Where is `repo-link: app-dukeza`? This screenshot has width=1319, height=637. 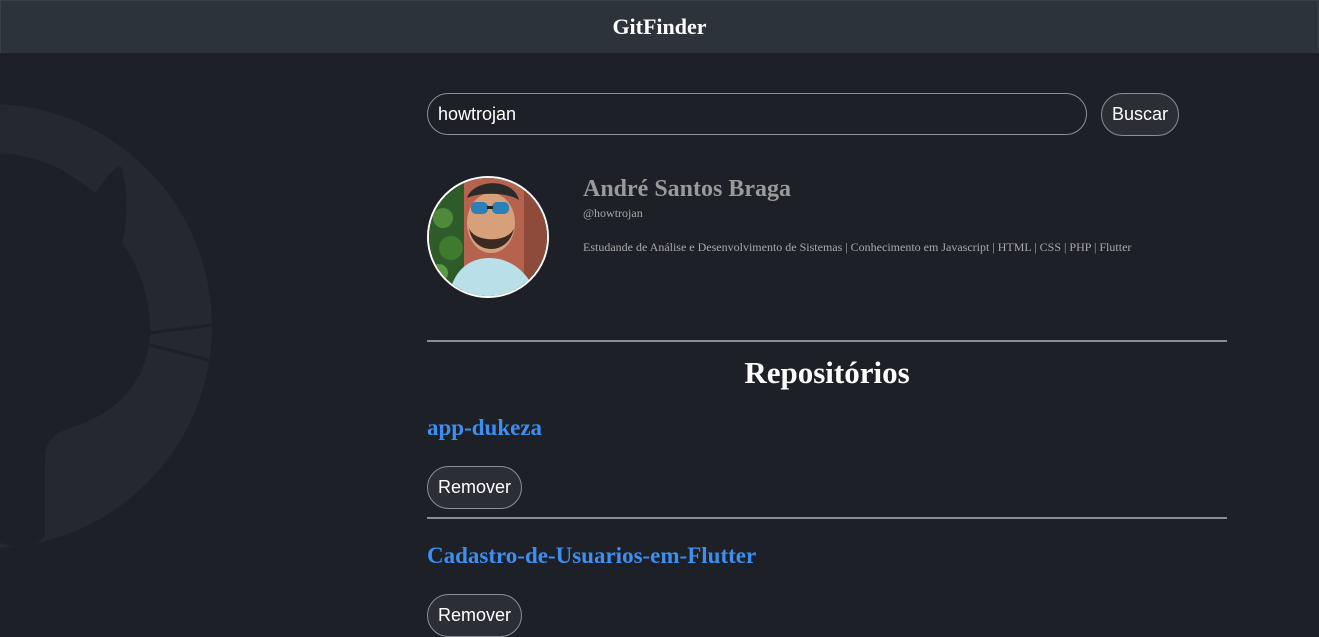
repo-link: app-dukeza is located at coordinates (484, 428).